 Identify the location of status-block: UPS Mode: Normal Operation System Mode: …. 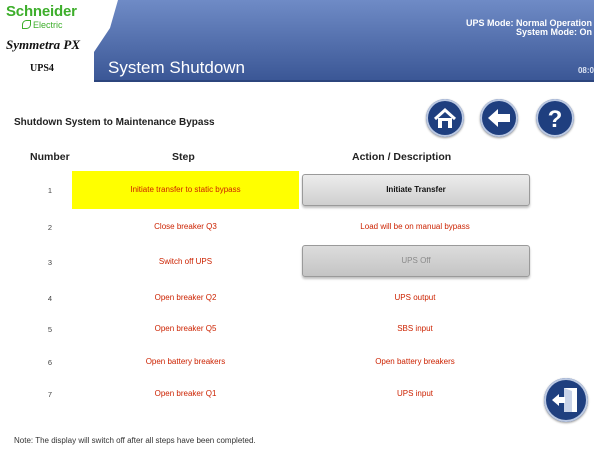
(529, 28).